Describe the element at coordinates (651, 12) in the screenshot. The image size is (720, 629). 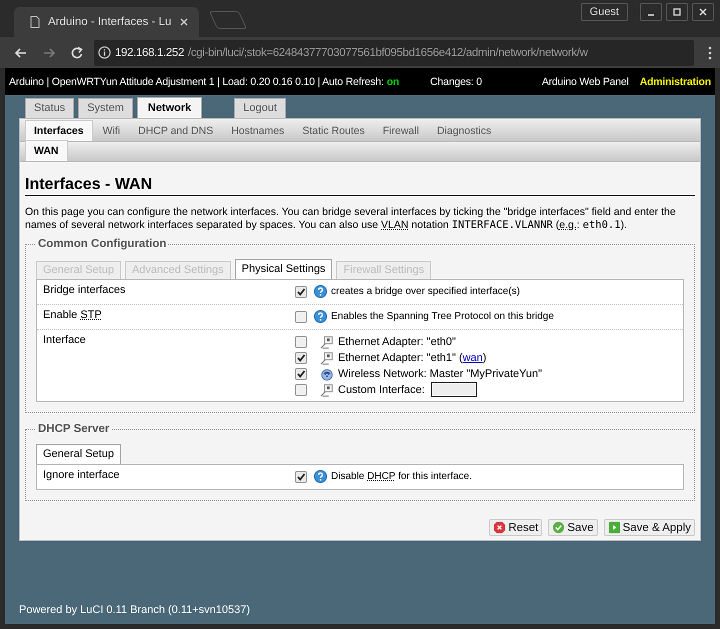
I see `minimize-button` at that location.